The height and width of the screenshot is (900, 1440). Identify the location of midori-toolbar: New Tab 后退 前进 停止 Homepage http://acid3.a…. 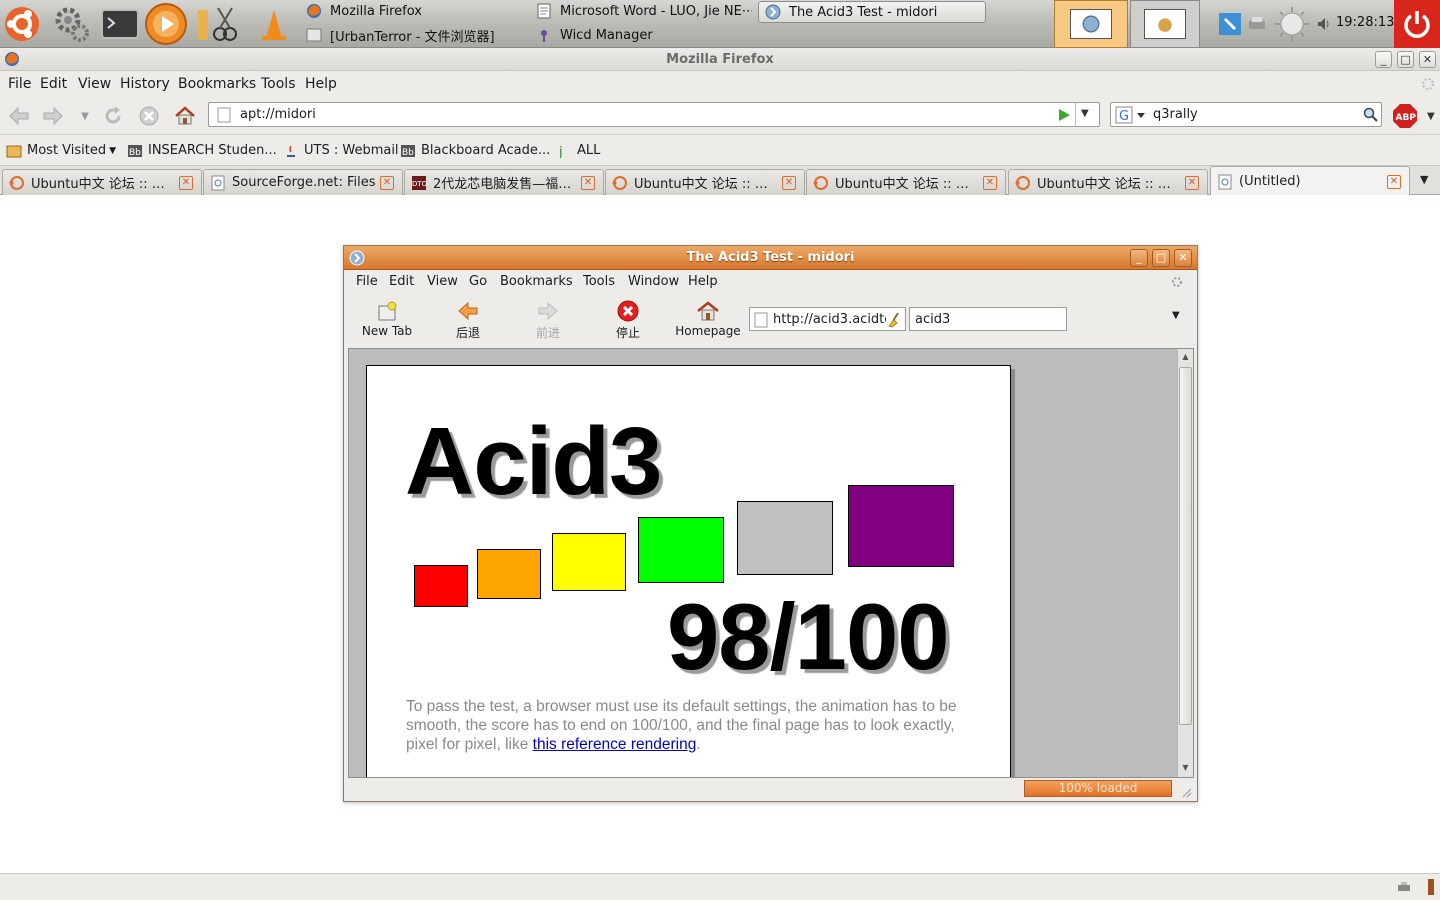
(770, 320).